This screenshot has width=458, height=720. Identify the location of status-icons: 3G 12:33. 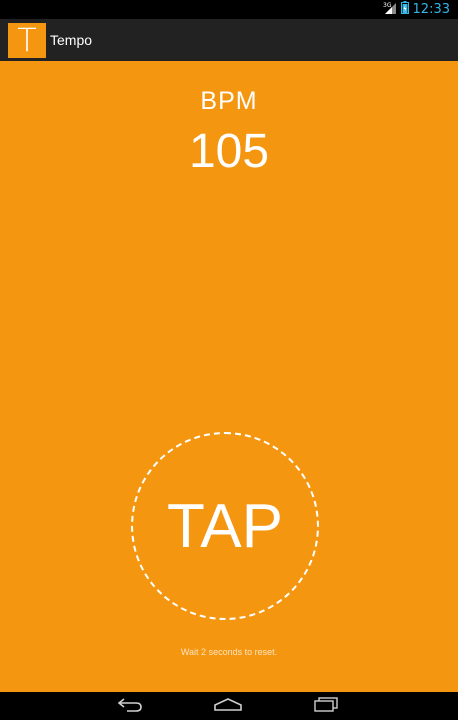
(416, 9).